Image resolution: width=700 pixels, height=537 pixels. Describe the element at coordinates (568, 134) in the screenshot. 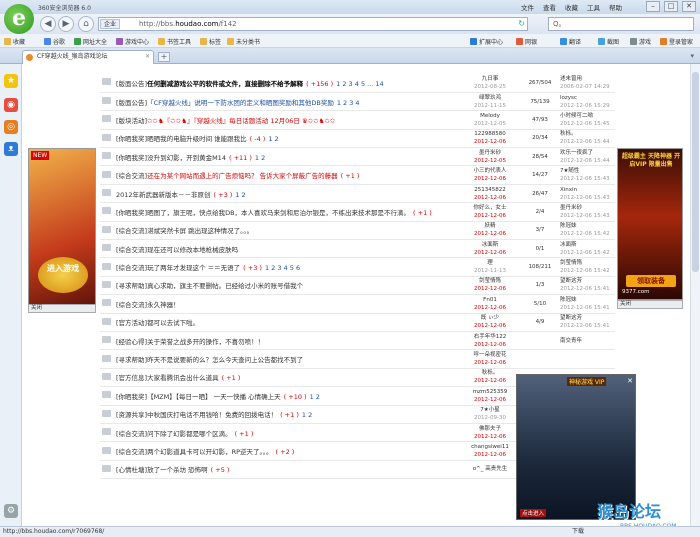

I see `last-poster: 秋栎。` at that location.